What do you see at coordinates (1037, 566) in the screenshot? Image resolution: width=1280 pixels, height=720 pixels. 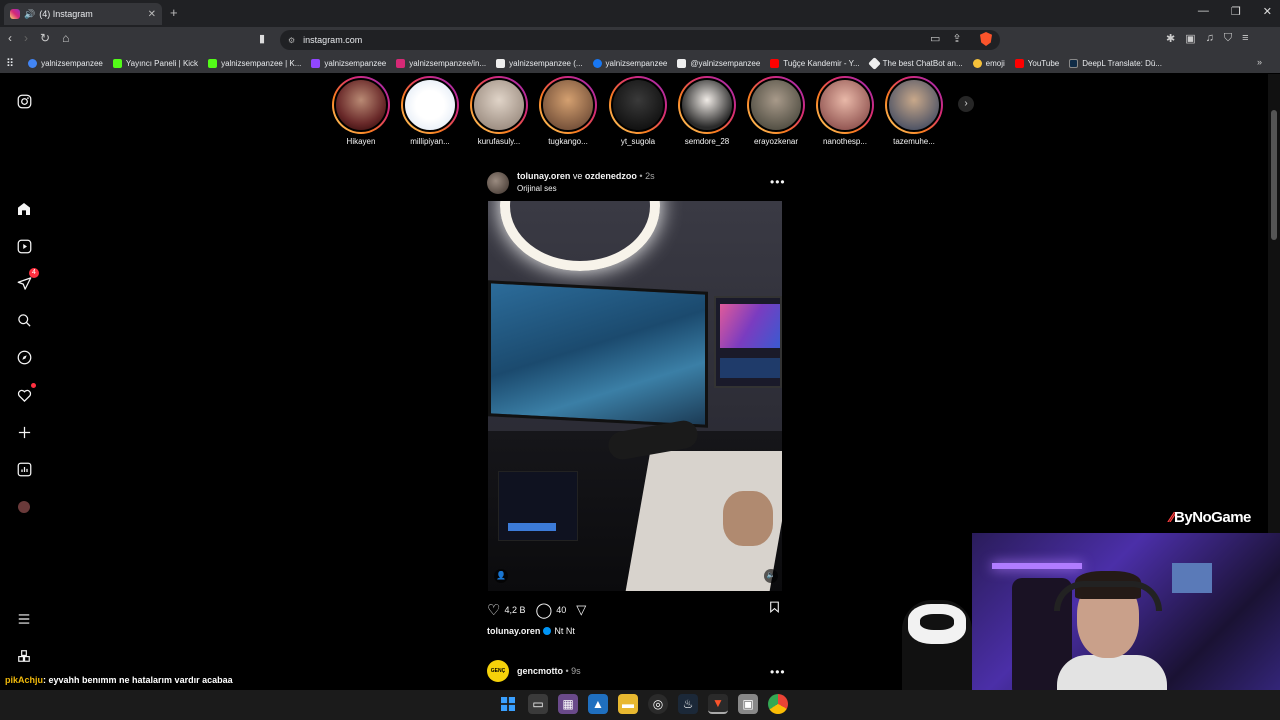 I see `led-strip` at bounding box center [1037, 566].